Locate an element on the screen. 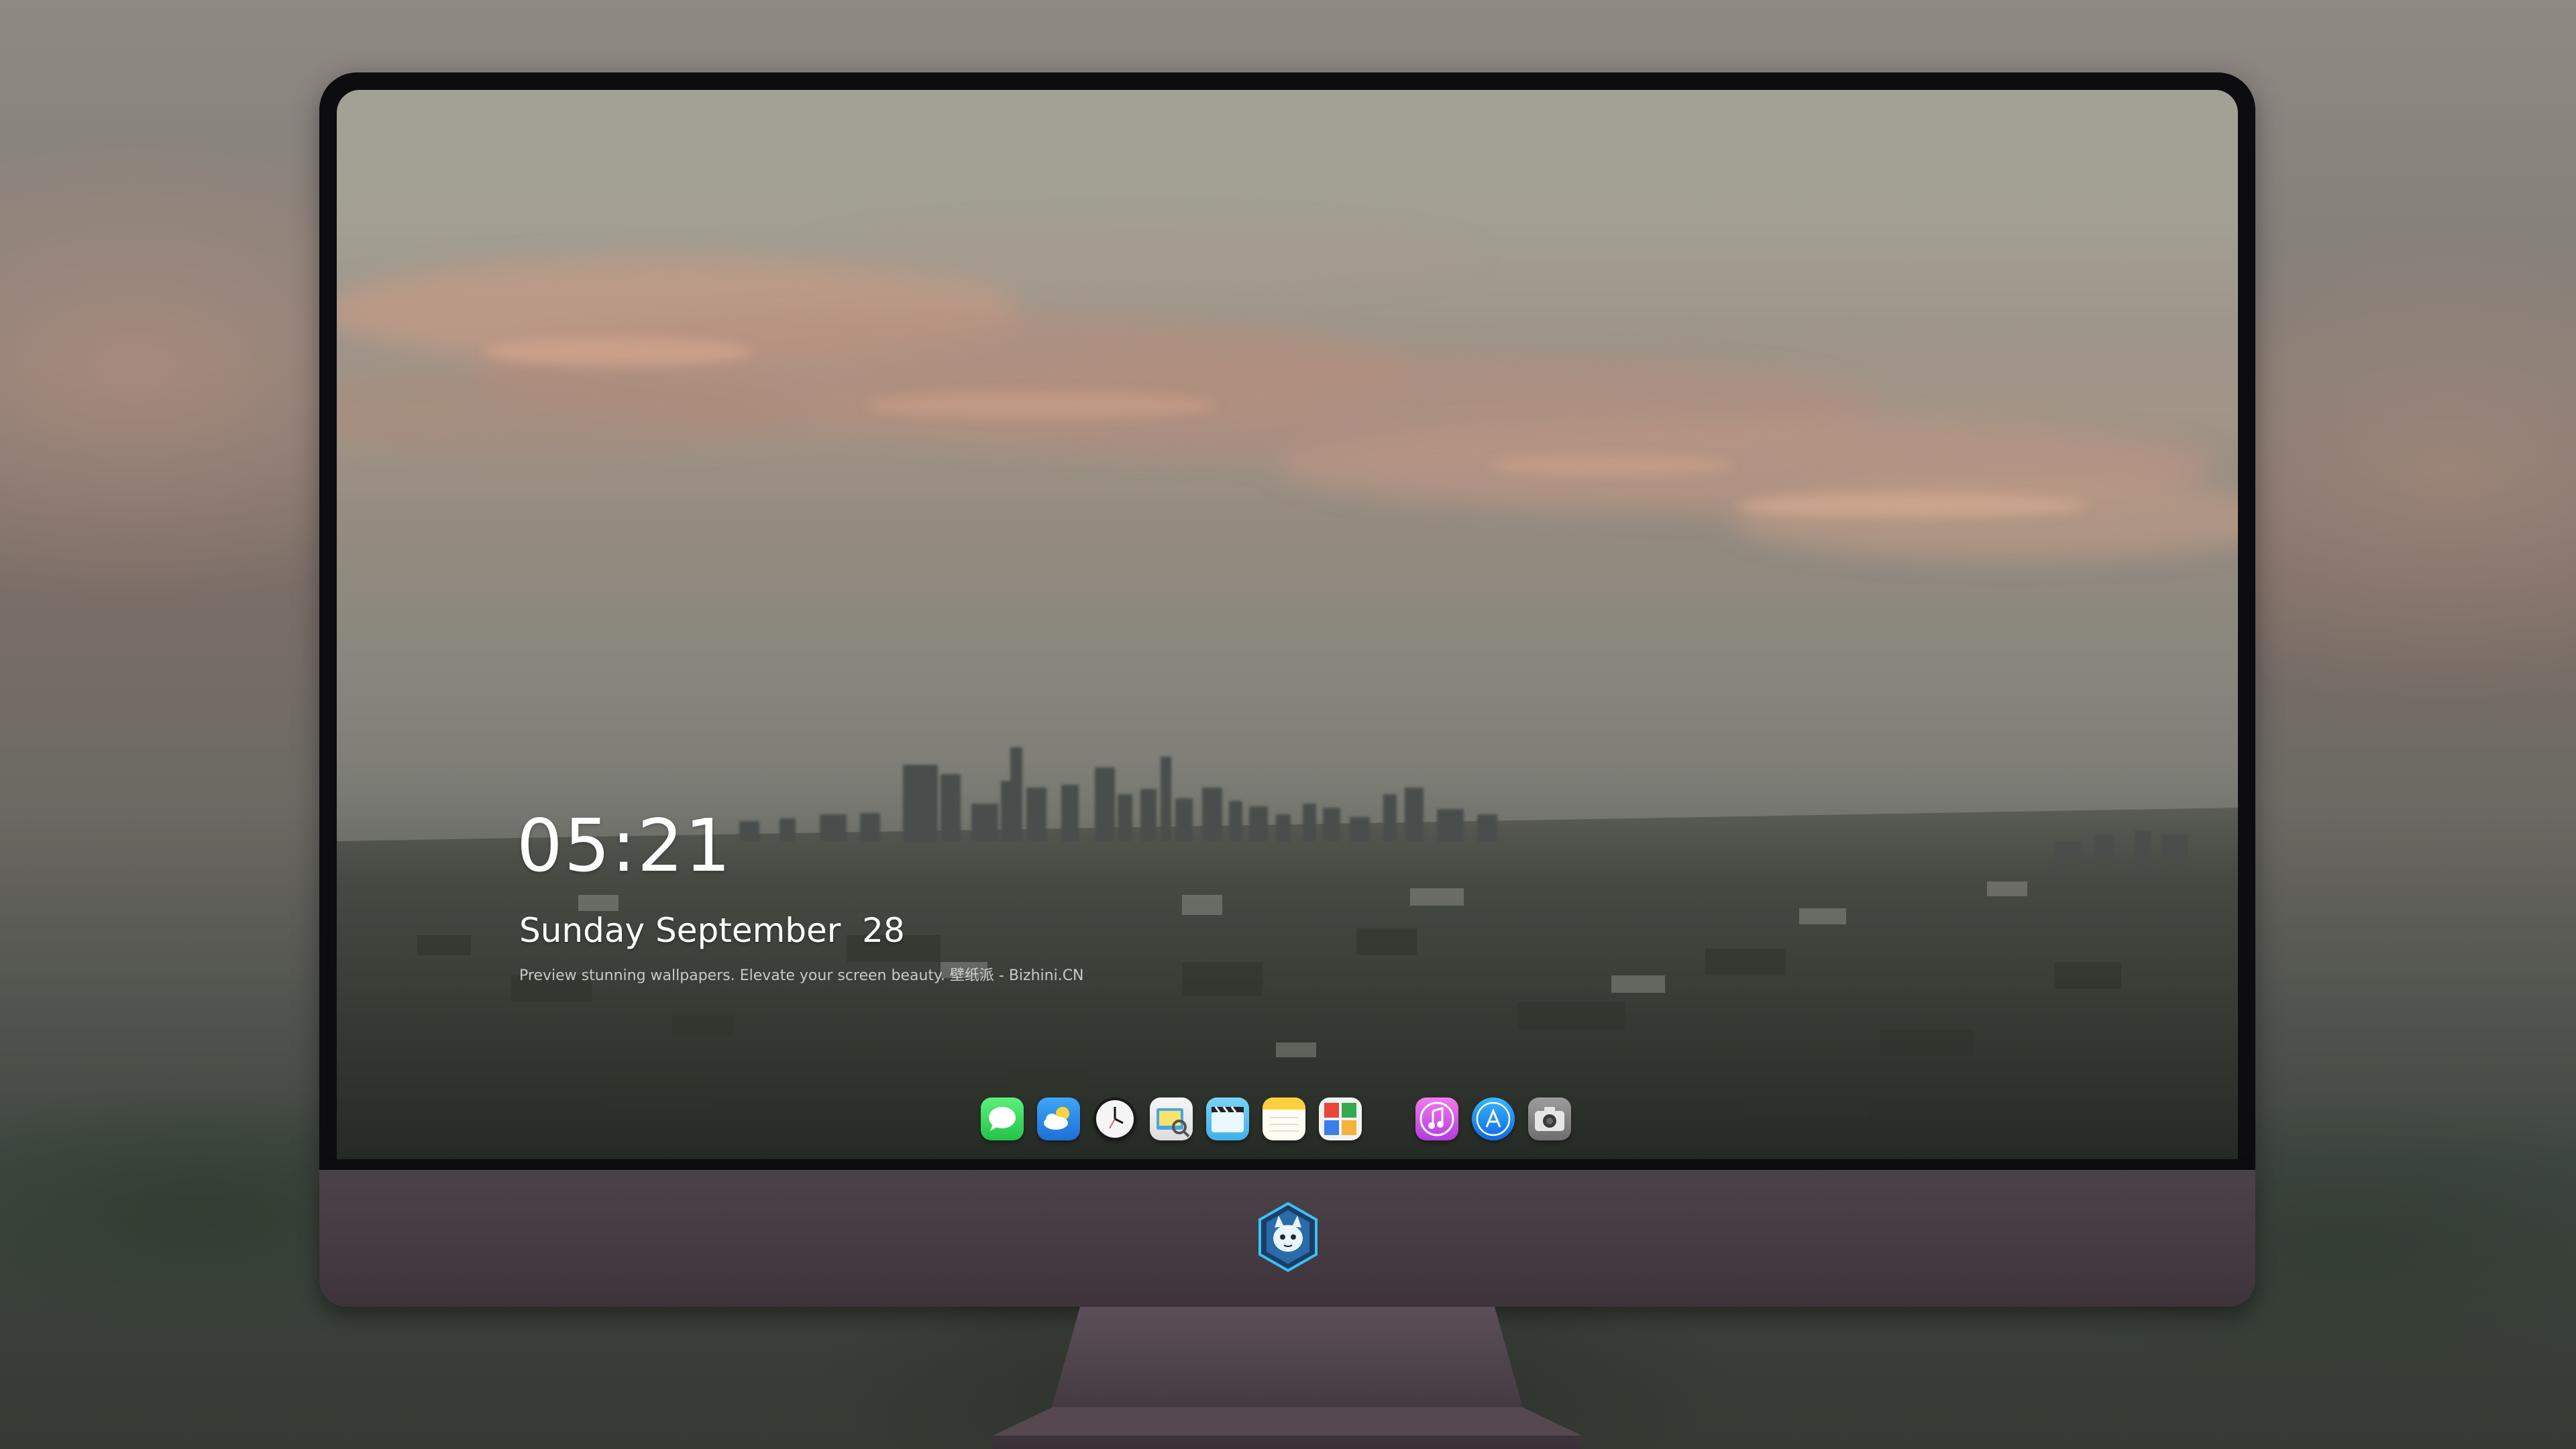 This screenshot has width=2576, height=1449. brand-logo-icon is located at coordinates (1288, 1237).